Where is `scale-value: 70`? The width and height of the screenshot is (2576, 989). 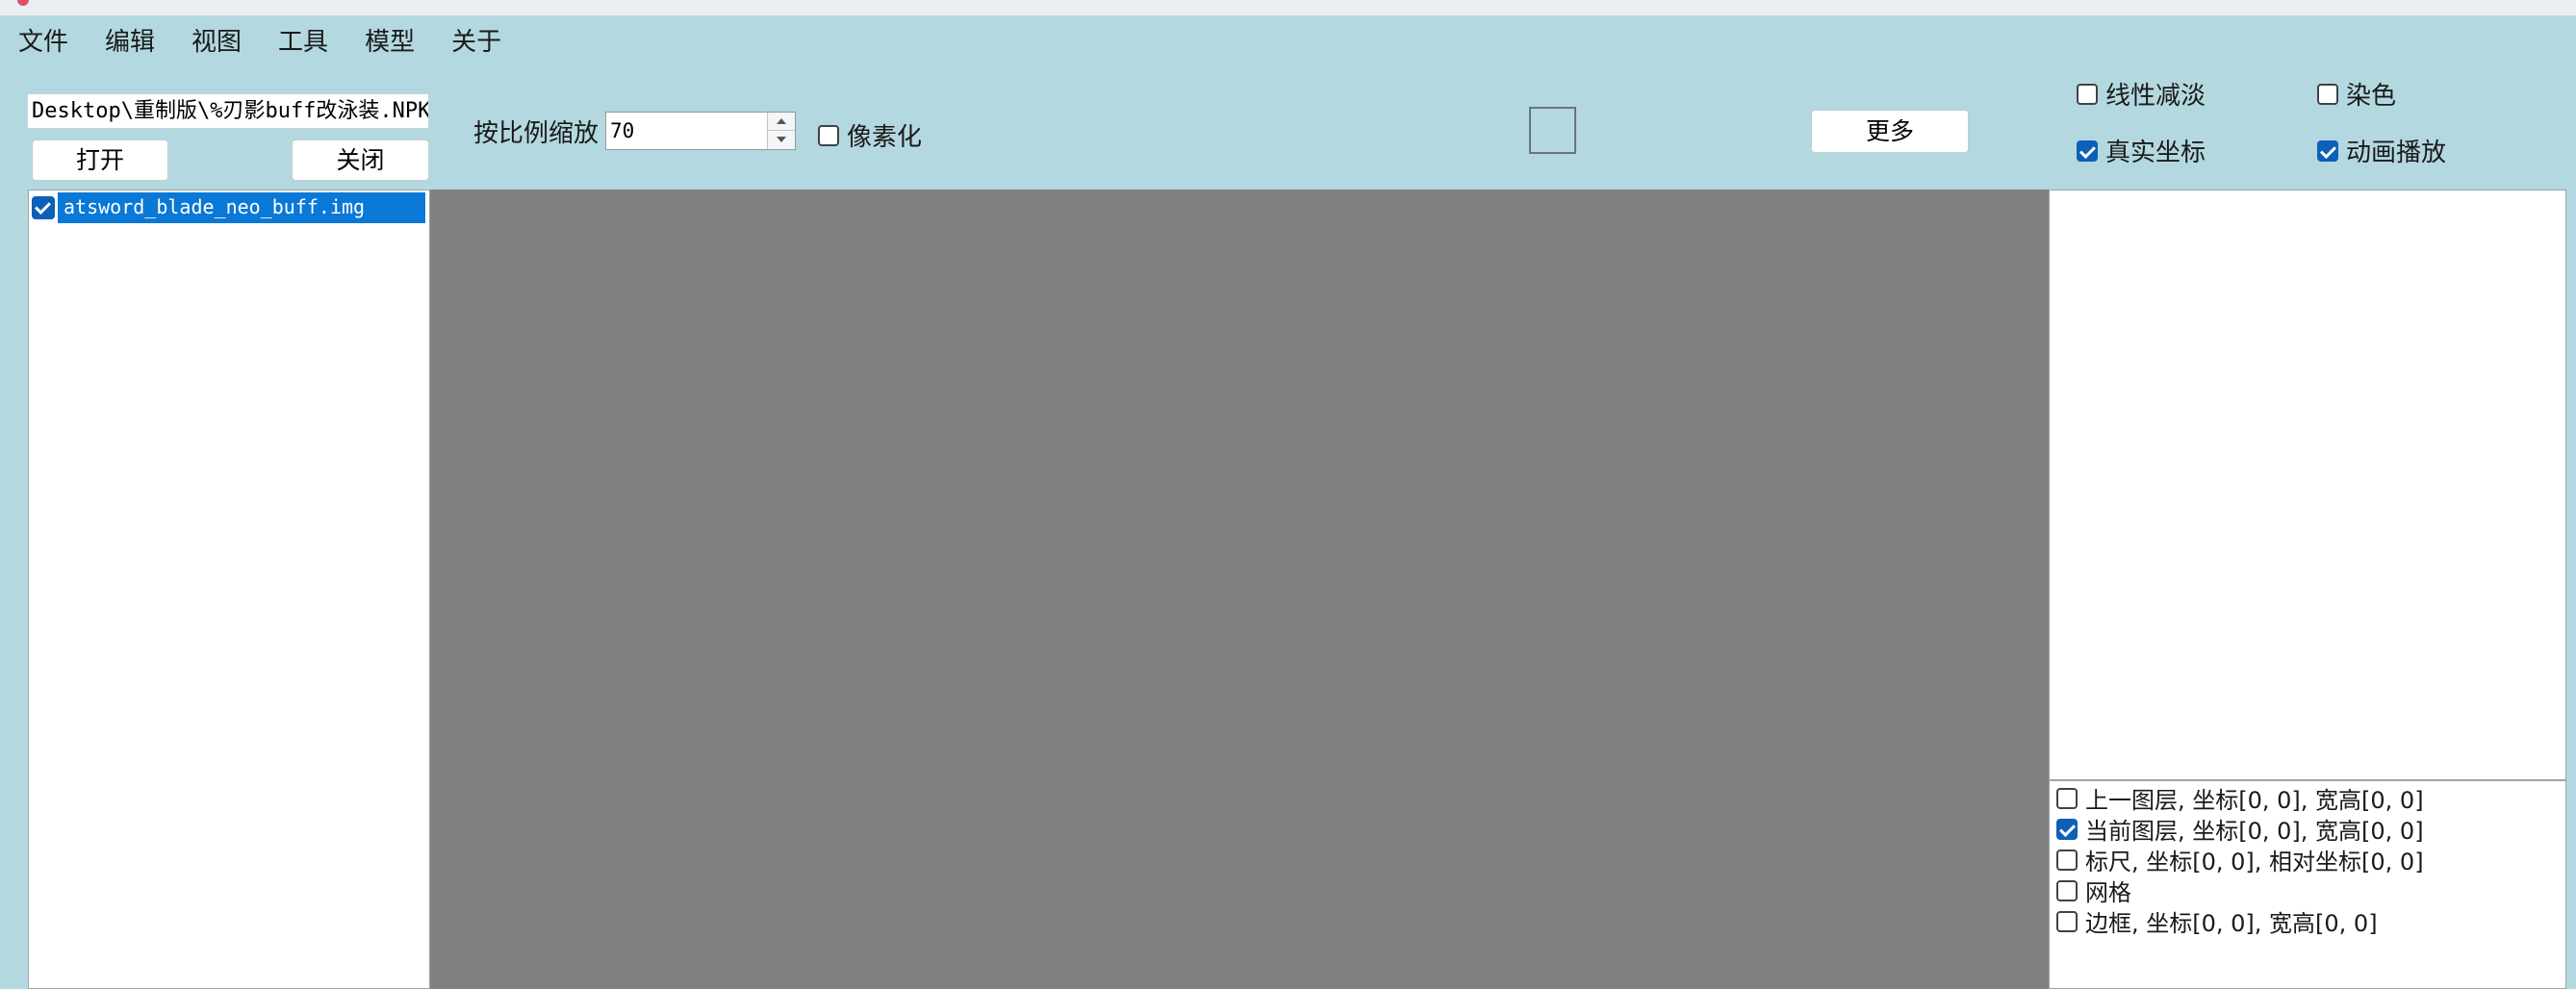 scale-value: 70 is located at coordinates (622, 131).